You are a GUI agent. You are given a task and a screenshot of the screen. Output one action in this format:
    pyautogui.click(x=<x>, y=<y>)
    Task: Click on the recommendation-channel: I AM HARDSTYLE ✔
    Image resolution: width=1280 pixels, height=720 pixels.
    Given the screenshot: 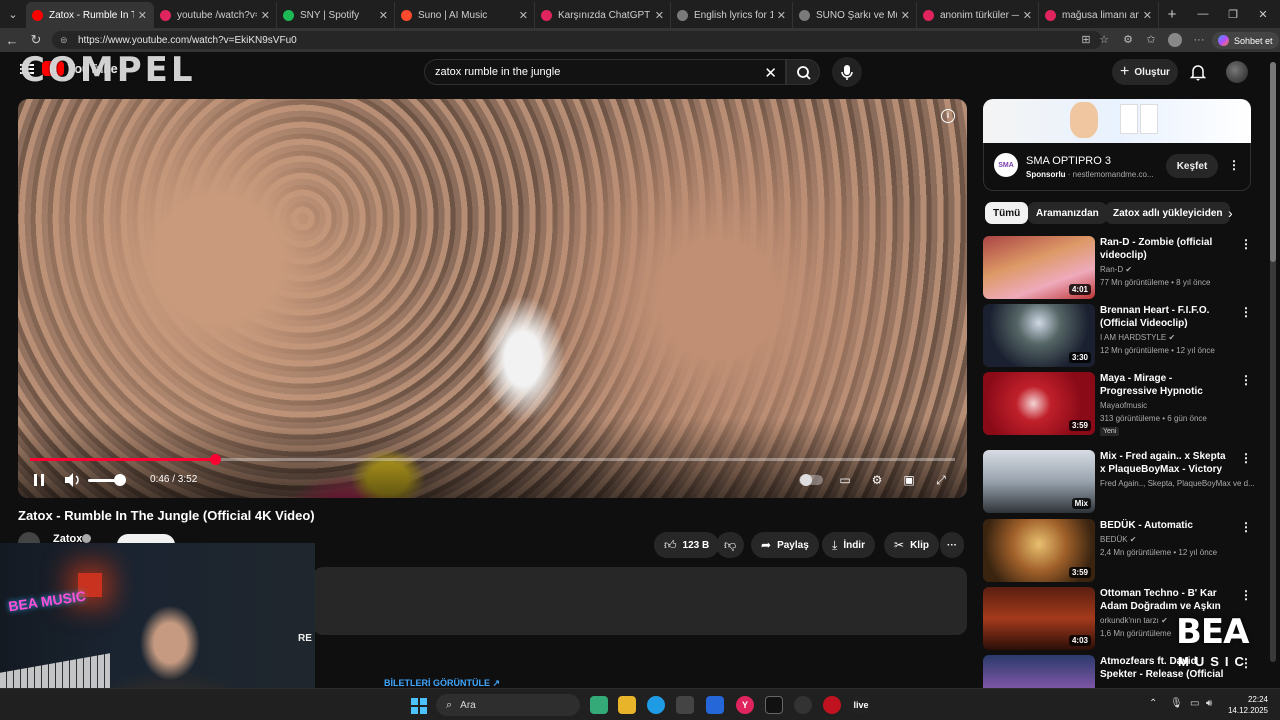 What is the action you would take?
    pyautogui.click(x=1137, y=337)
    